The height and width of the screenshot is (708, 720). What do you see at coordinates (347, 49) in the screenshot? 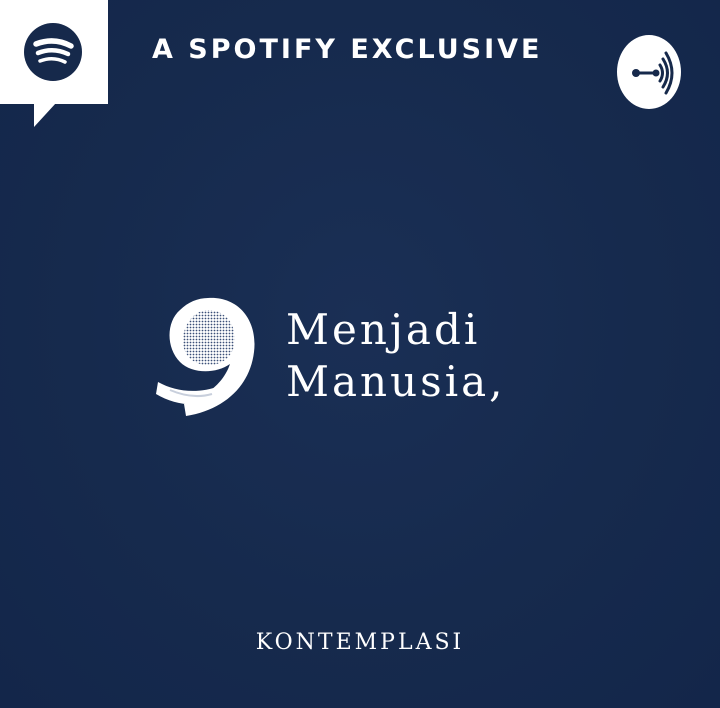
I see `exclusive-label: A SPOTIFY EXCLUSIVE` at bounding box center [347, 49].